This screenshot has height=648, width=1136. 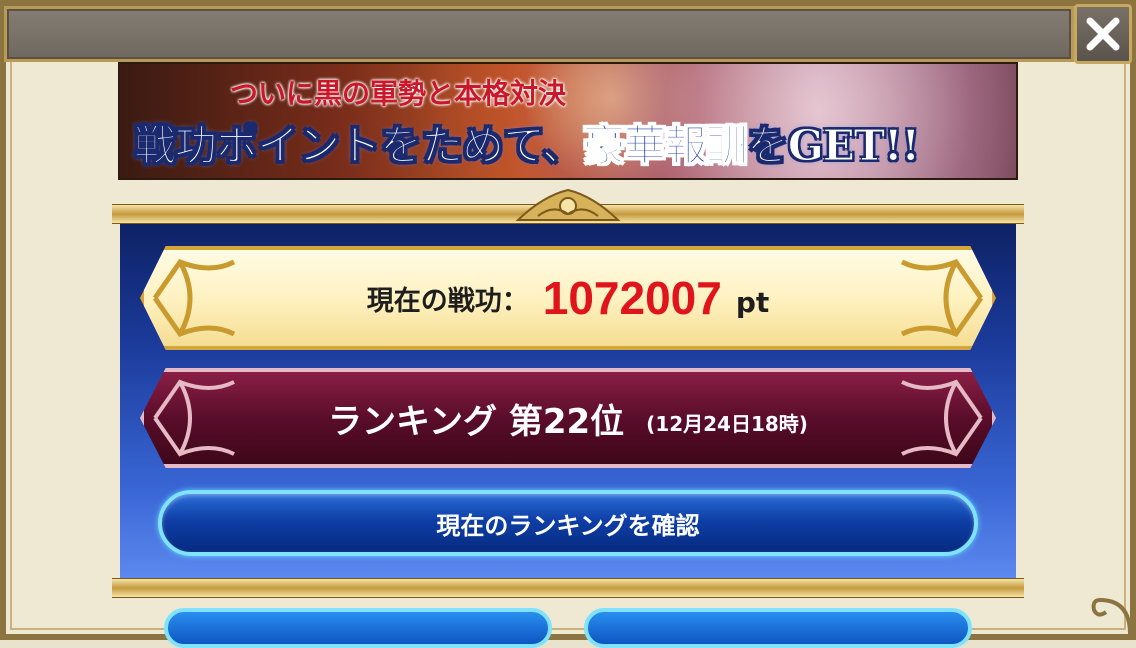 I want to click on ranking-label: ランキング 第22位, so click(x=476, y=421).